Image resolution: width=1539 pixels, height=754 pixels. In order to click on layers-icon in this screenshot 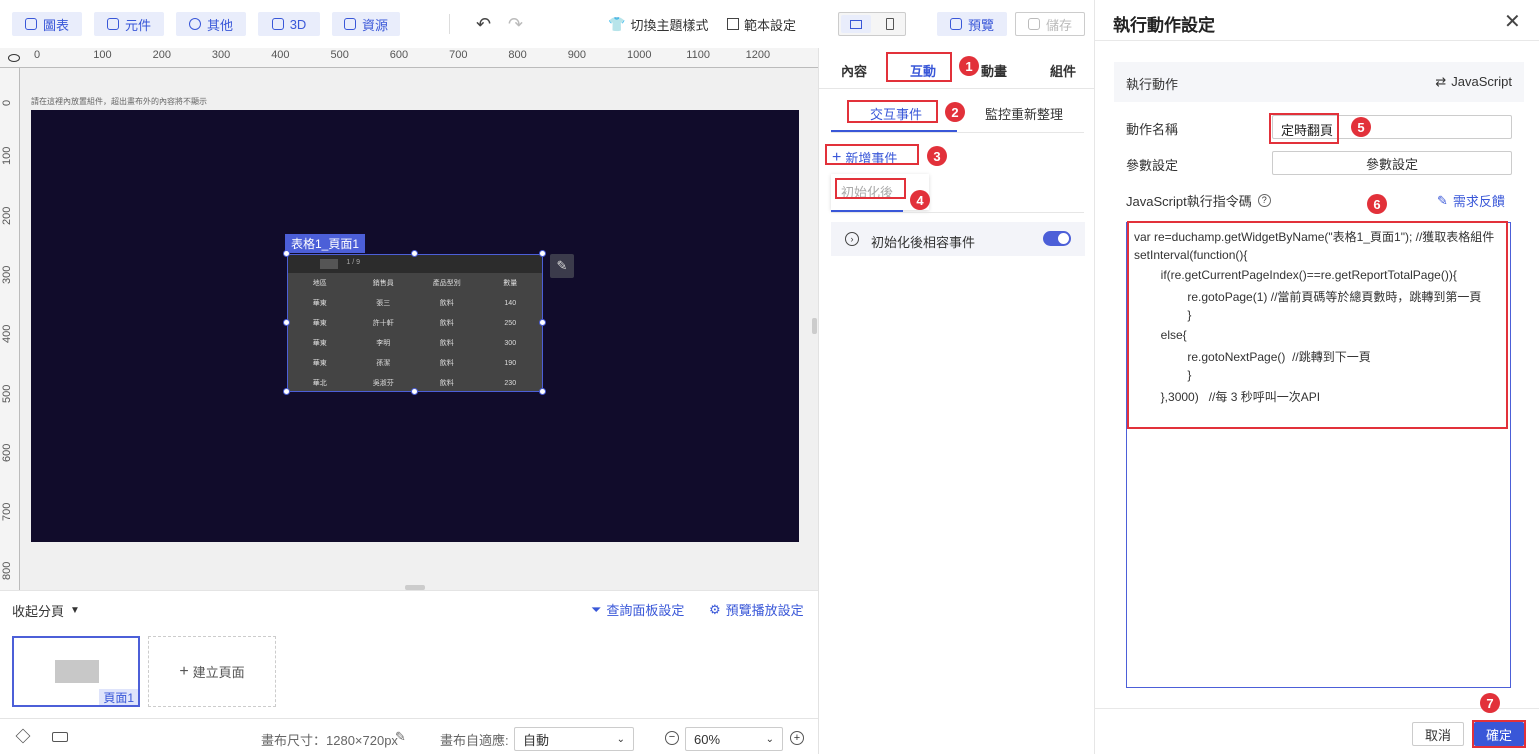, I will do `click(23, 736)`.